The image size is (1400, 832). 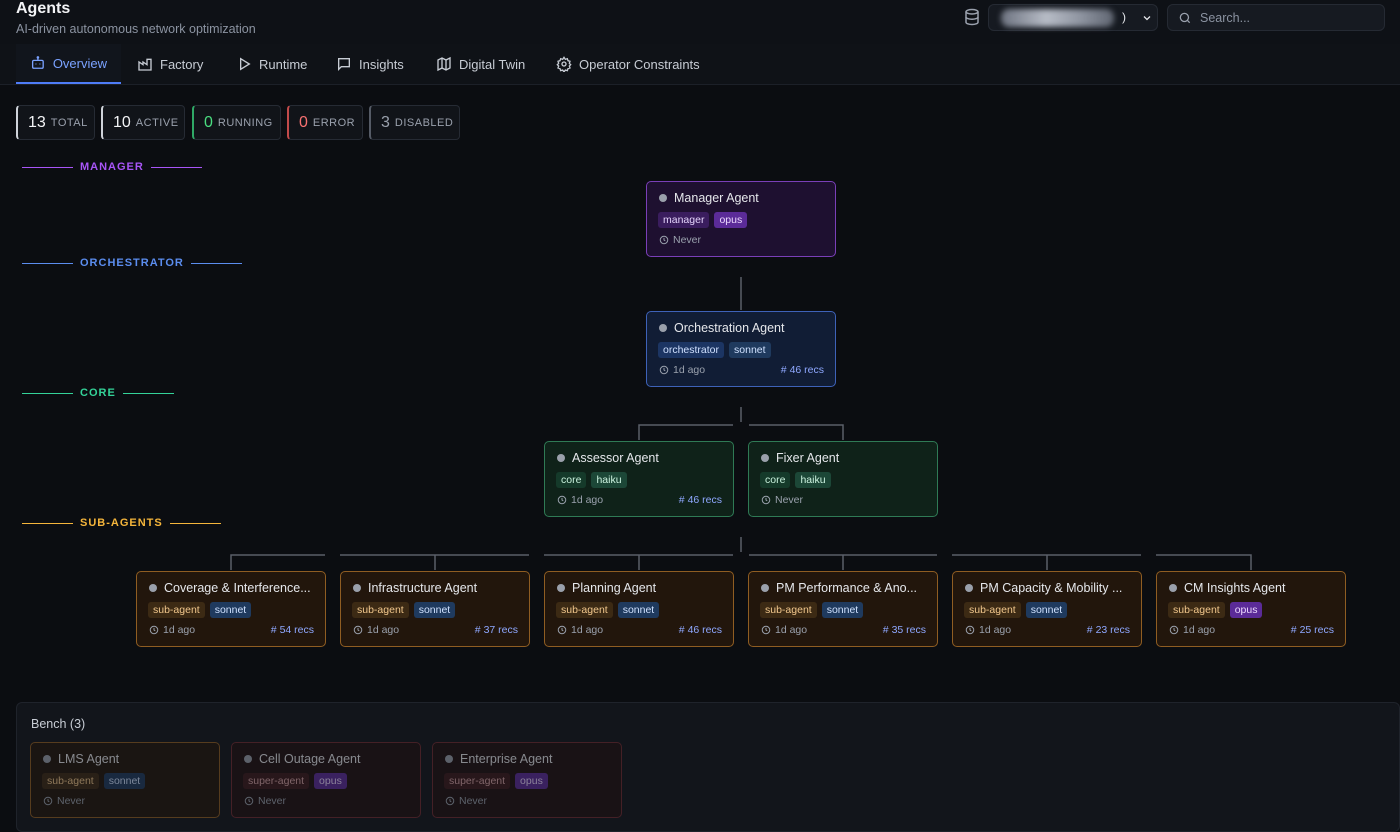 What do you see at coordinates (775, 480) in the screenshot?
I see `role-badge: core` at bounding box center [775, 480].